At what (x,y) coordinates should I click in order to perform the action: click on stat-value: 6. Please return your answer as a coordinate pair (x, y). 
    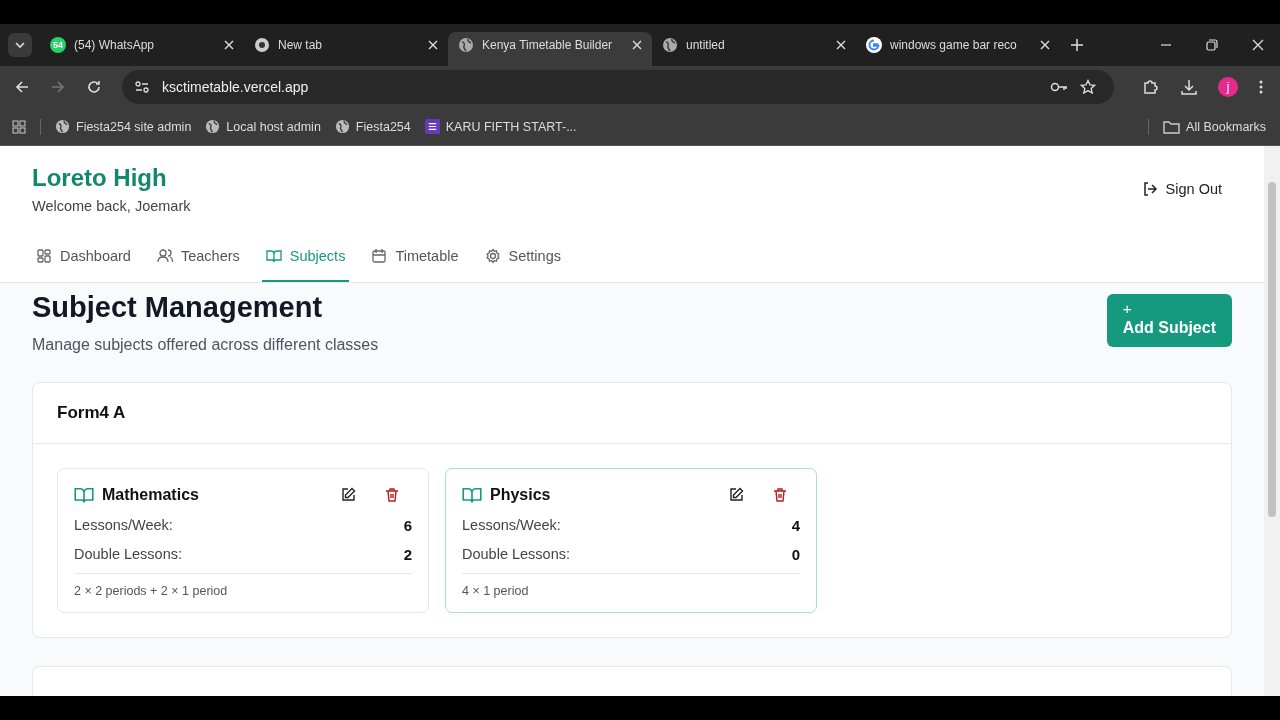
    Looking at the image, I should click on (407, 525).